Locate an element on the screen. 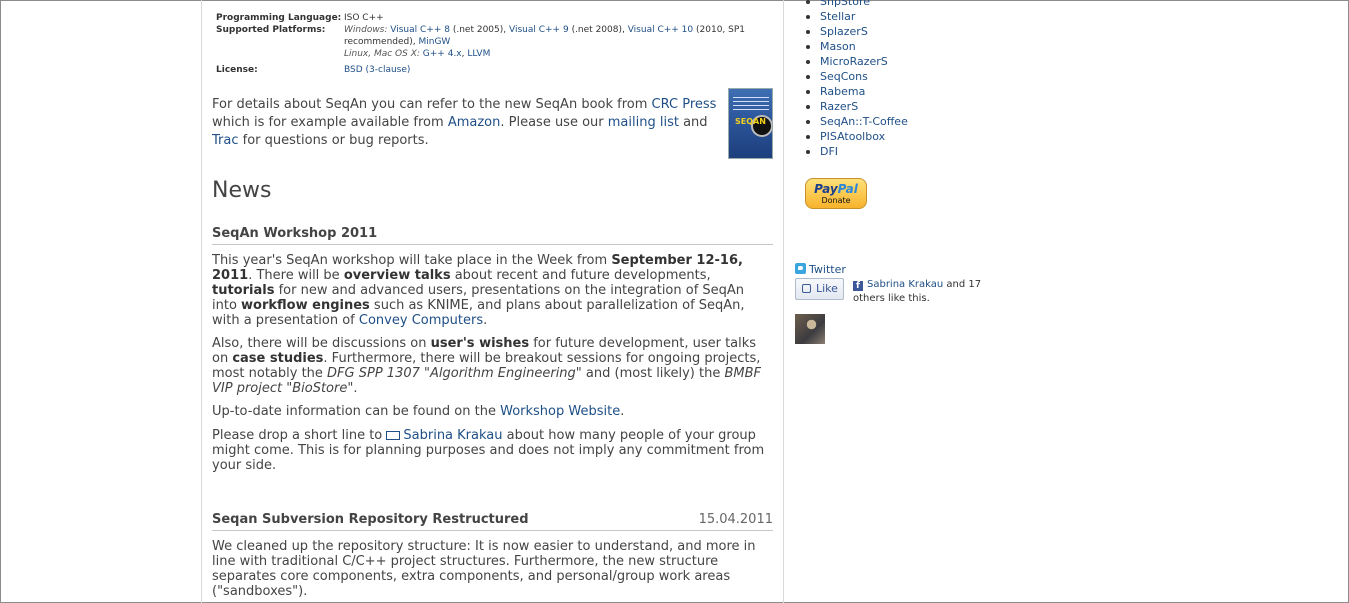 The height and width of the screenshot is (603, 1349). facebook-friend-link: Sabrina Krakau is located at coordinates (905, 284).